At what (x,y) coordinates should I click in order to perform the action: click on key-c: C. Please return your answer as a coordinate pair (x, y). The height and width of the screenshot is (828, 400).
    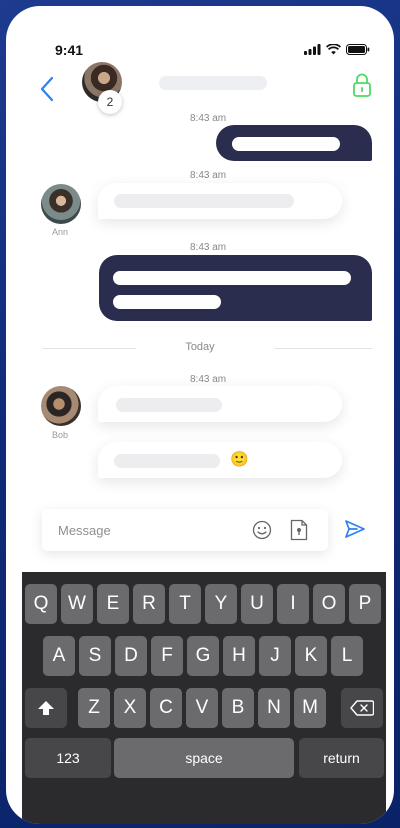
    Looking at the image, I should click on (166, 708).